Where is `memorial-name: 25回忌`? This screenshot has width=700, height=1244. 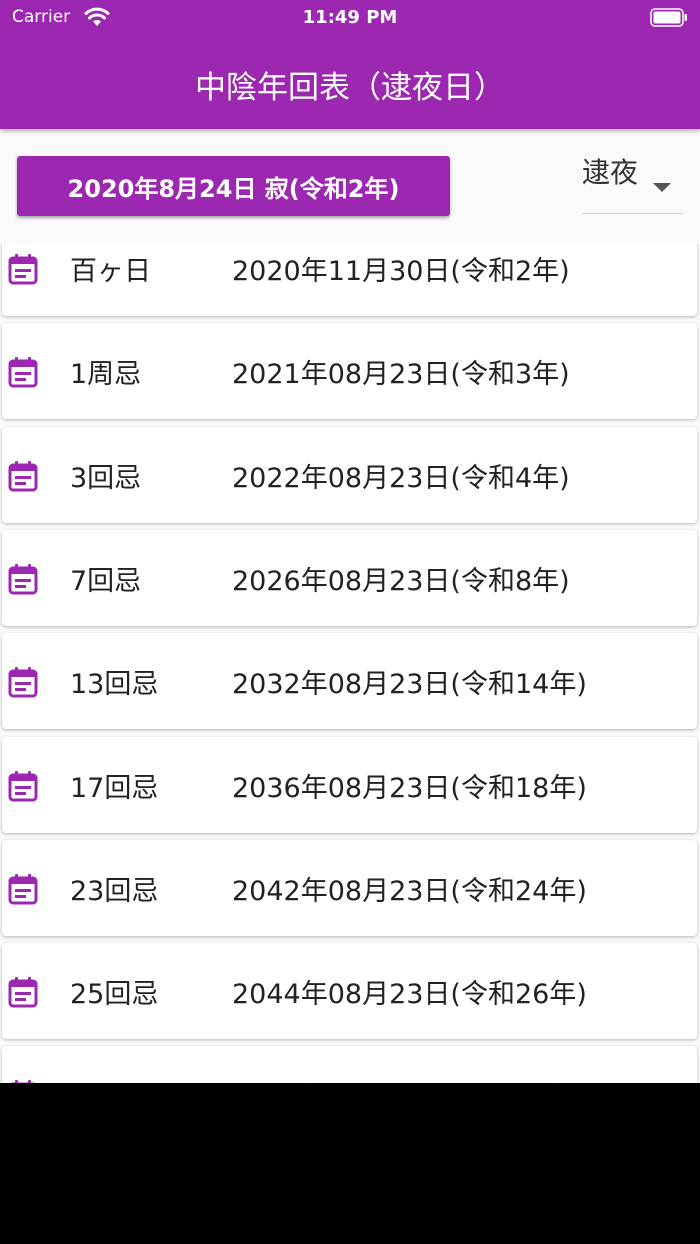
memorial-name: 25回忌 is located at coordinates (114, 994).